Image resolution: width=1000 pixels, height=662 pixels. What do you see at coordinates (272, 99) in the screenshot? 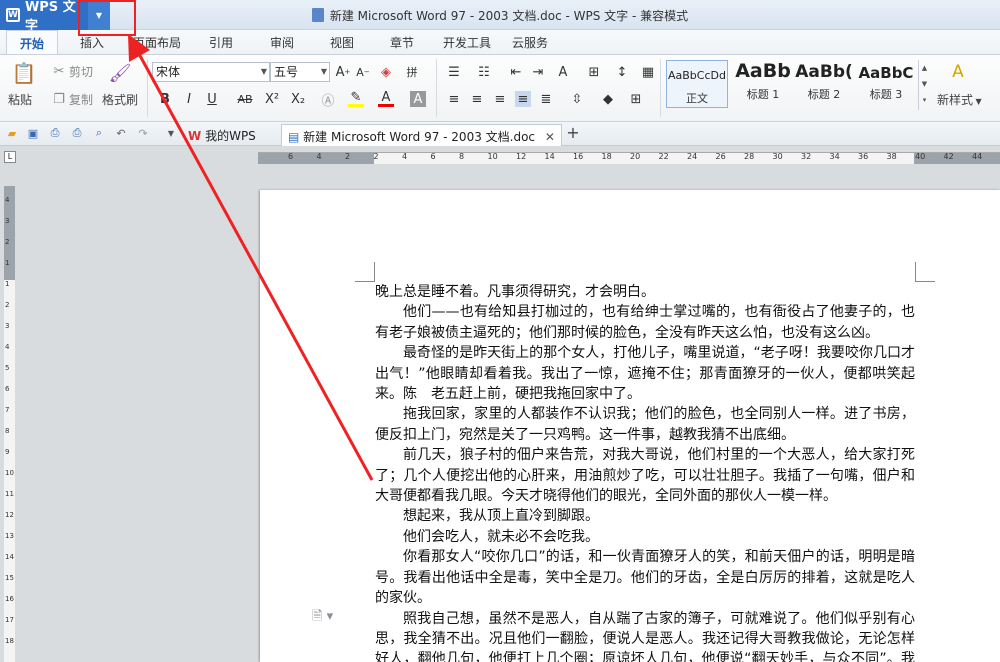
I see `superscript-icon: X²` at bounding box center [272, 99].